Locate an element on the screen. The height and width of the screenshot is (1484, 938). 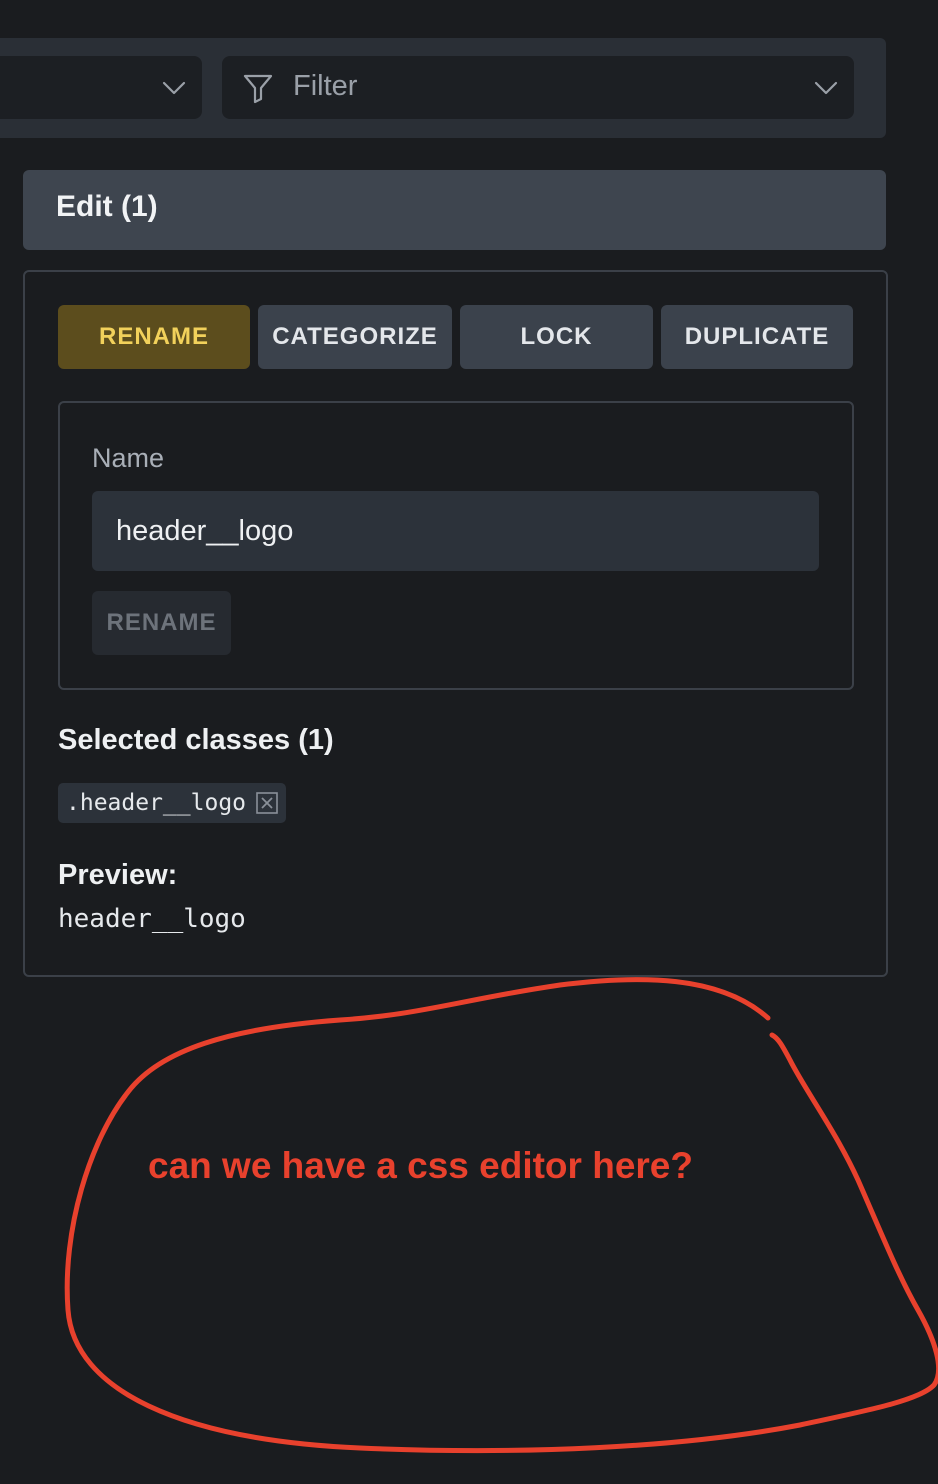
name-input: header__logo is located at coordinates (455, 531).